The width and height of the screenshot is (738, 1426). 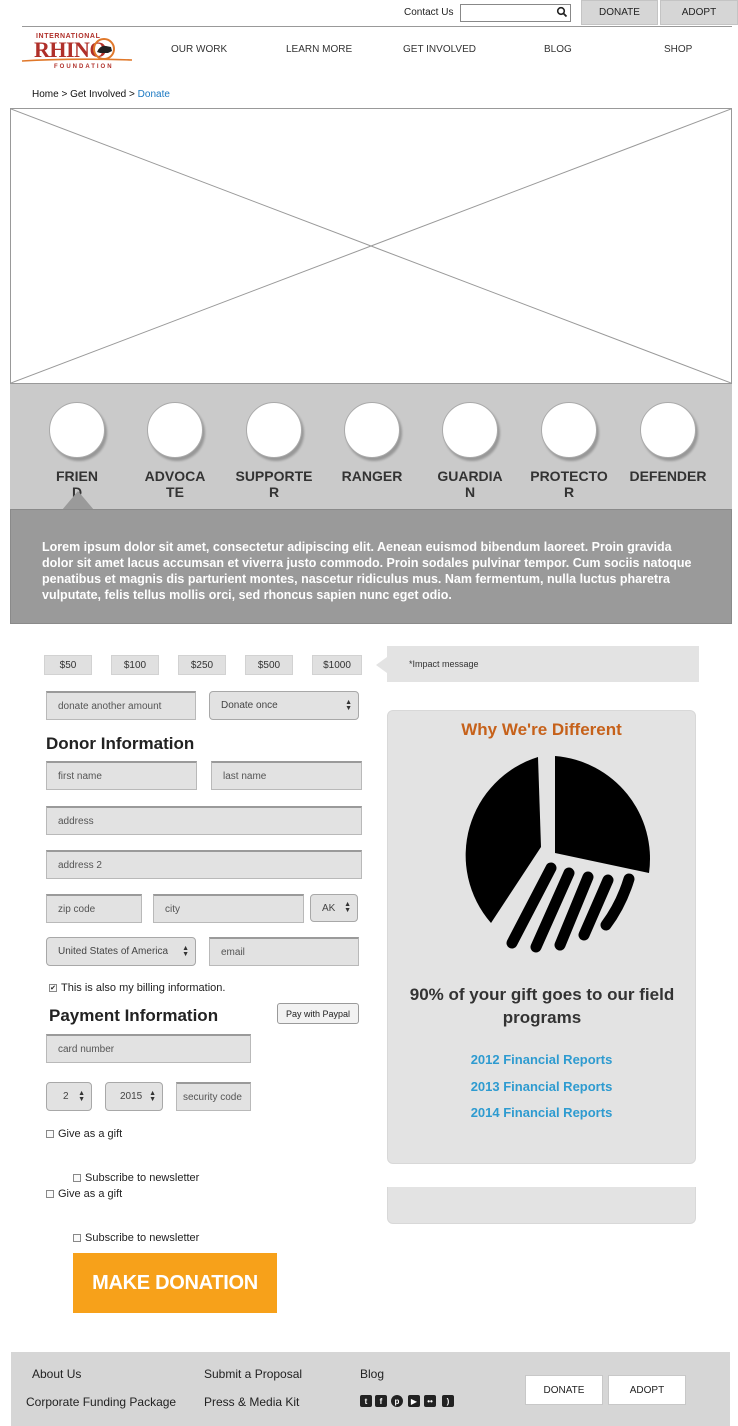 What do you see at coordinates (274, 430) in the screenshot?
I see `level-supporter-icon` at bounding box center [274, 430].